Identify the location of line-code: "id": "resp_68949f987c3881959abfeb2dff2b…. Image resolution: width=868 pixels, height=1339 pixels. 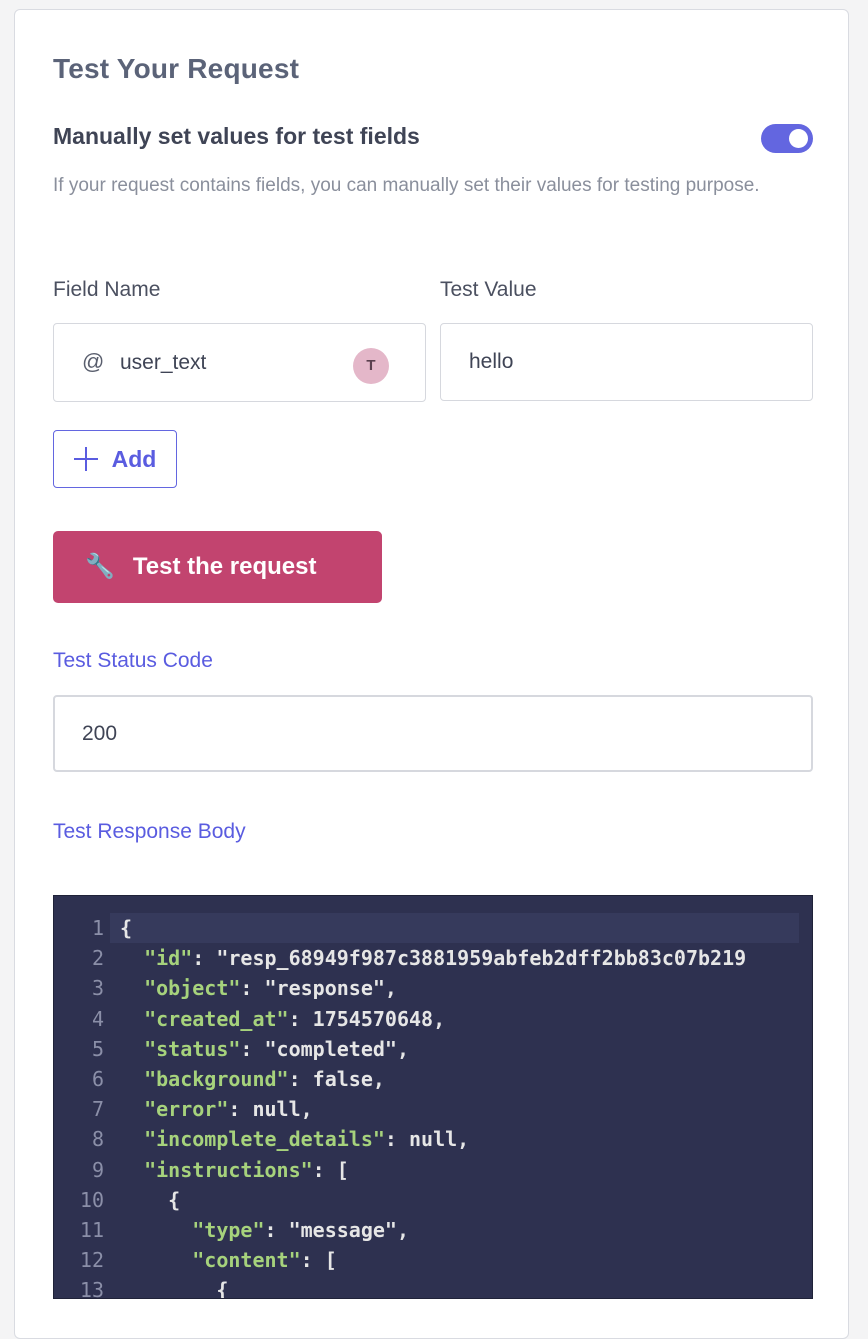
(445, 958).